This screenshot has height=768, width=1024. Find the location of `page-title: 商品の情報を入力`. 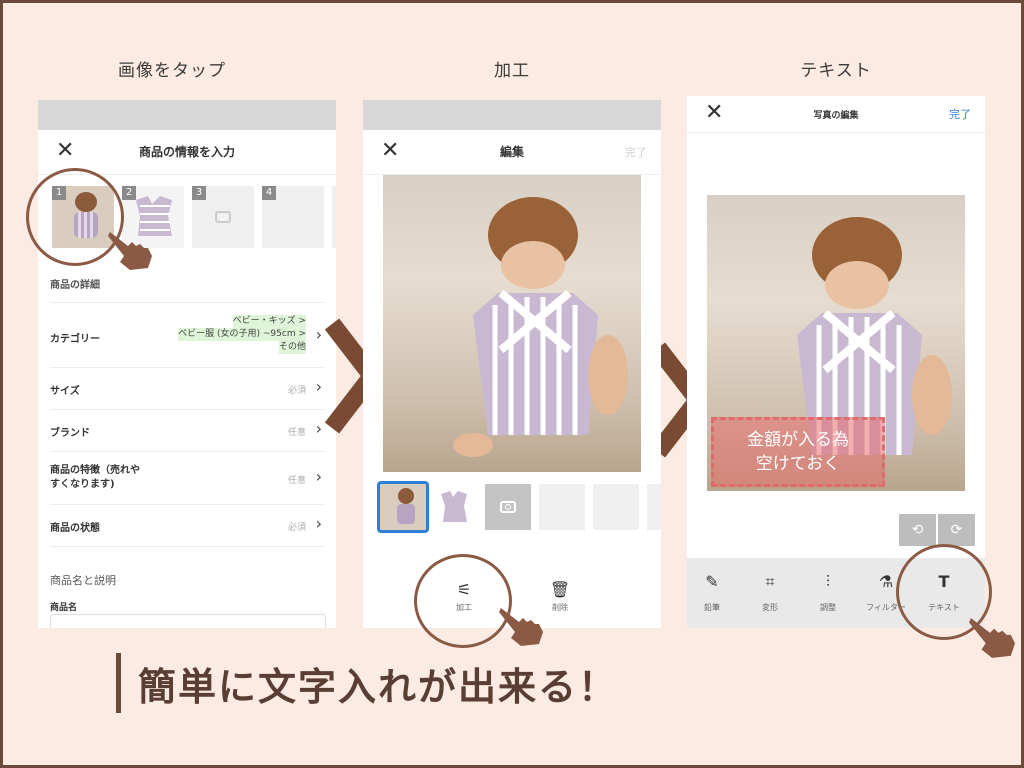

page-title: 商品の情報を入力 is located at coordinates (186, 152).